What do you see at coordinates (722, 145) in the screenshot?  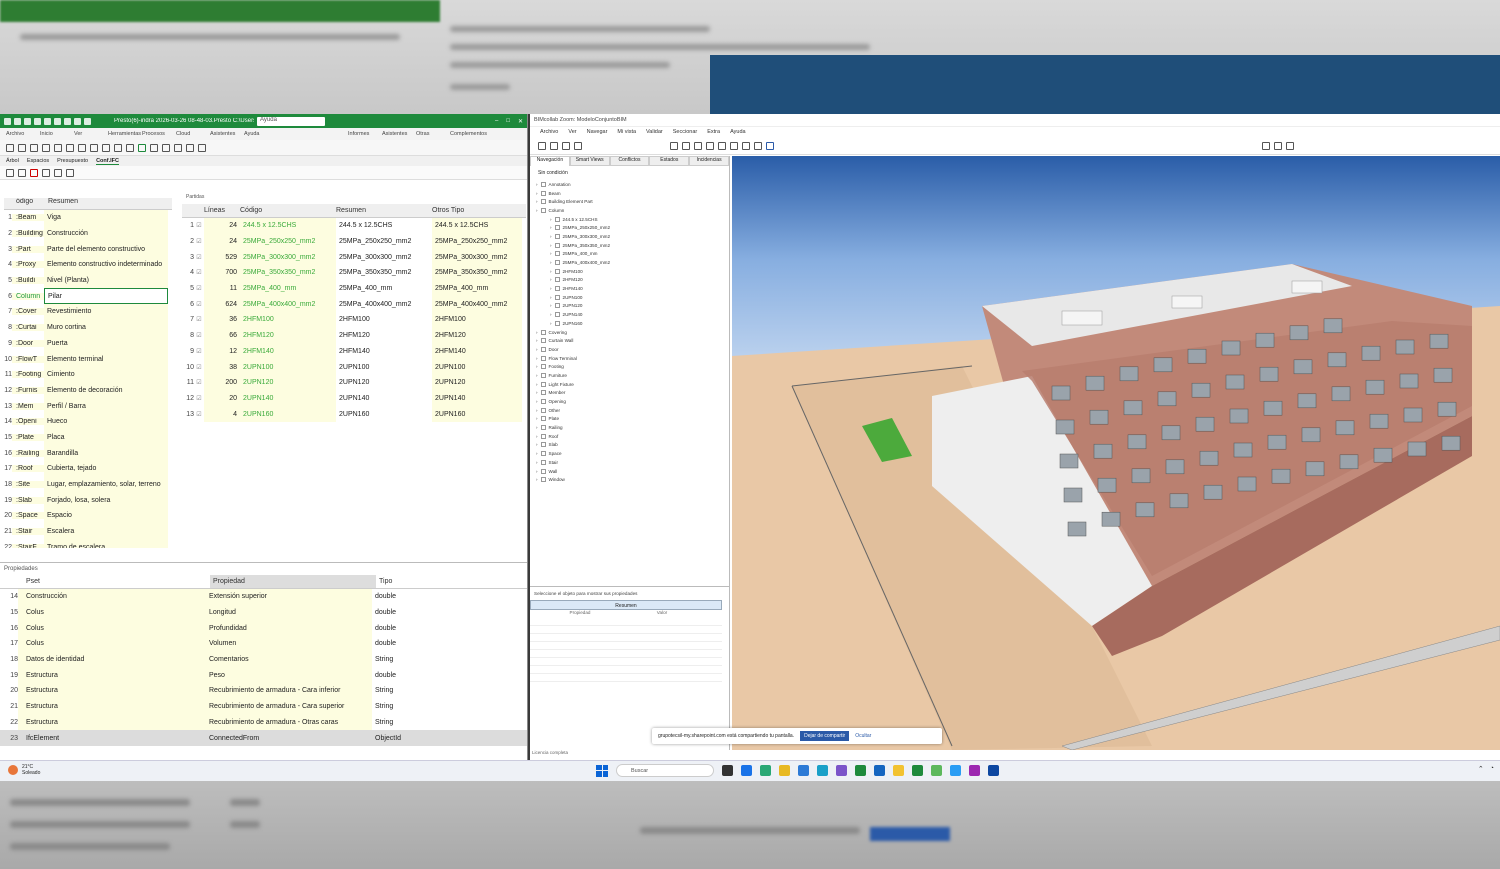 I see `section-icon` at bounding box center [722, 145].